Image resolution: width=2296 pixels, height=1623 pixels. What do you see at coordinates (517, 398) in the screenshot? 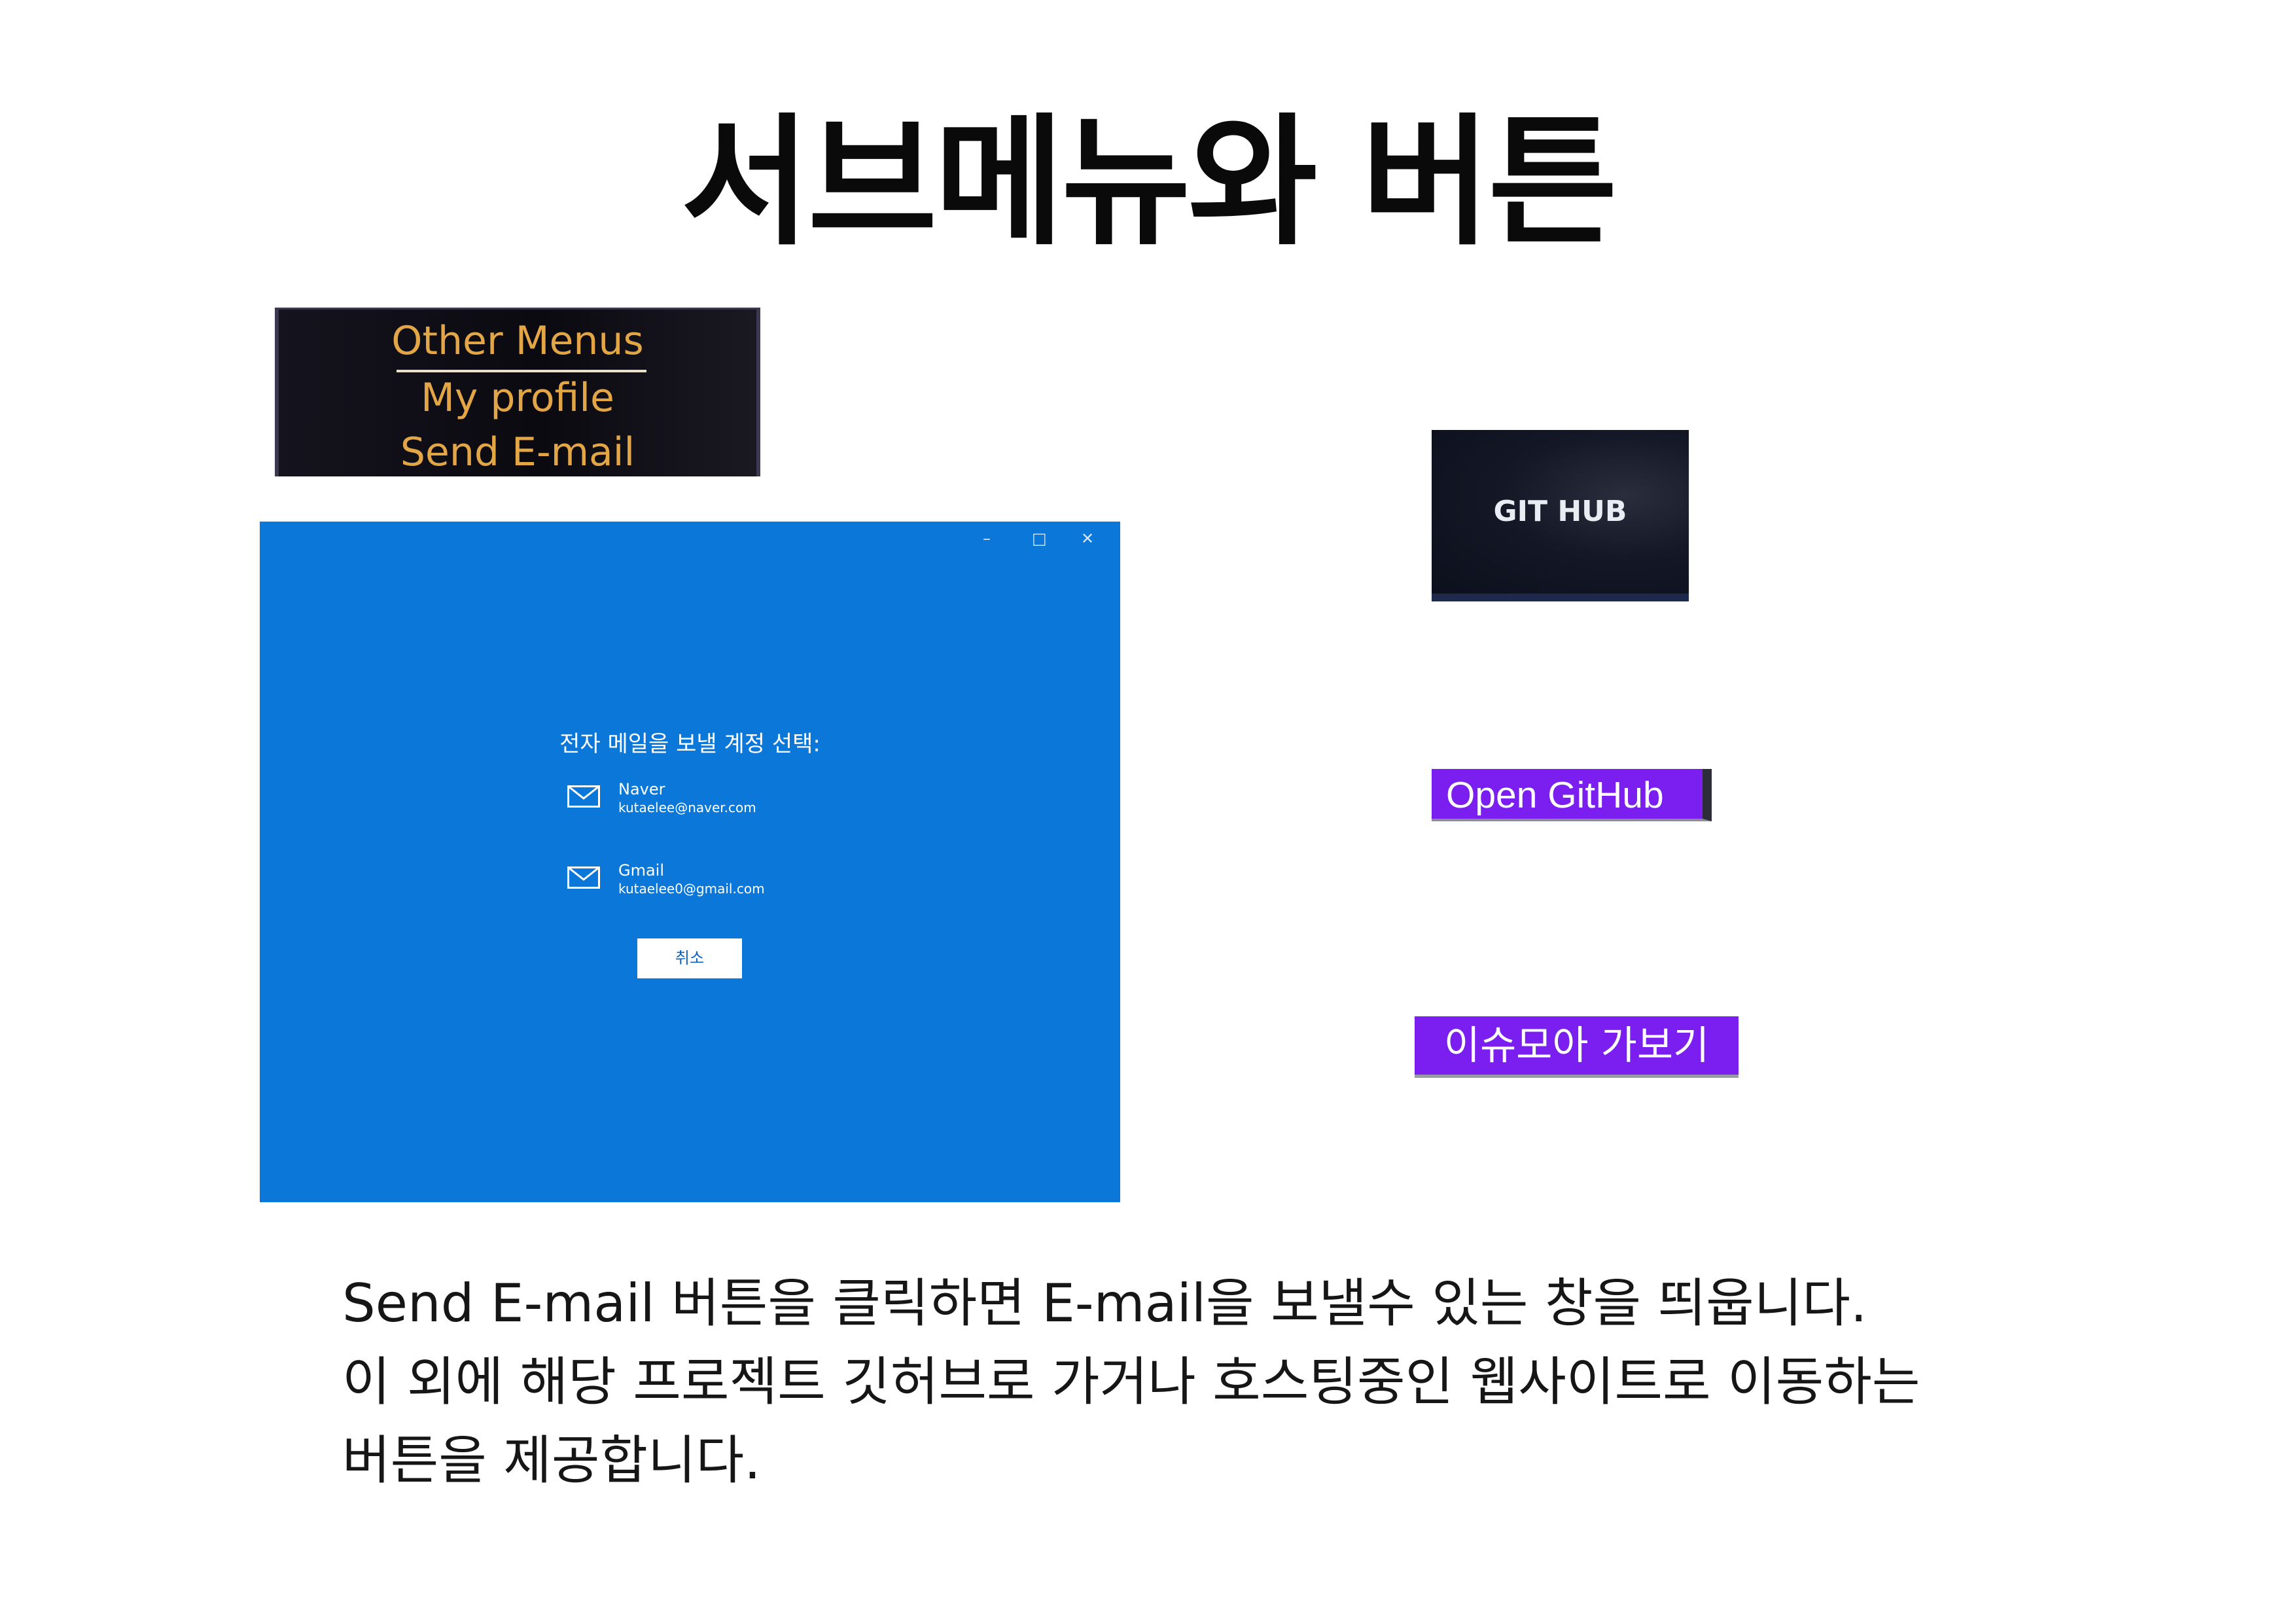
I see `submenu-item-my-profile: My profile` at bounding box center [517, 398].